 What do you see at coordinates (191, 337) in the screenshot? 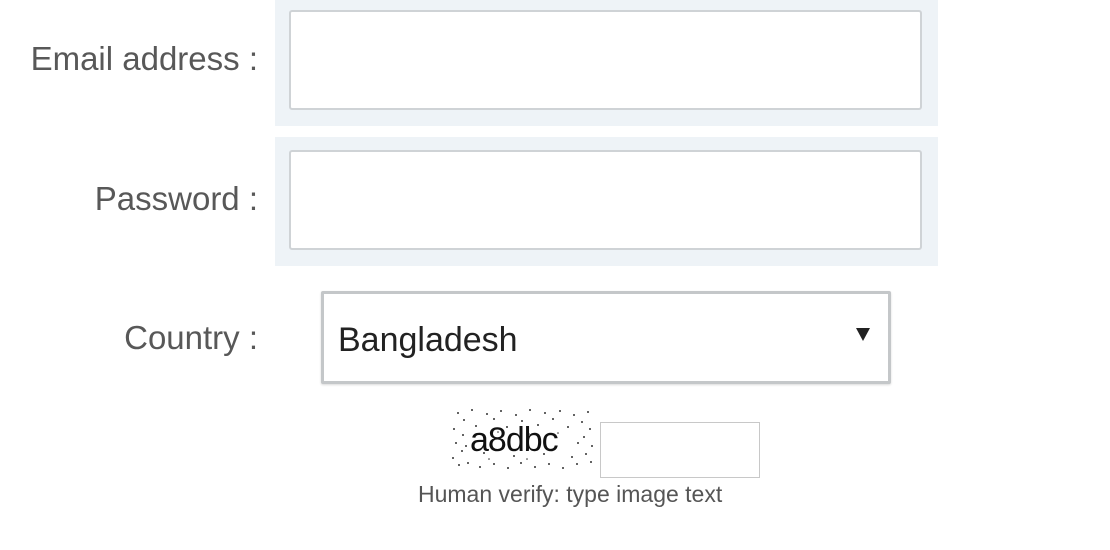
I see `country-label: Country :` at bounding box center [191, 337].